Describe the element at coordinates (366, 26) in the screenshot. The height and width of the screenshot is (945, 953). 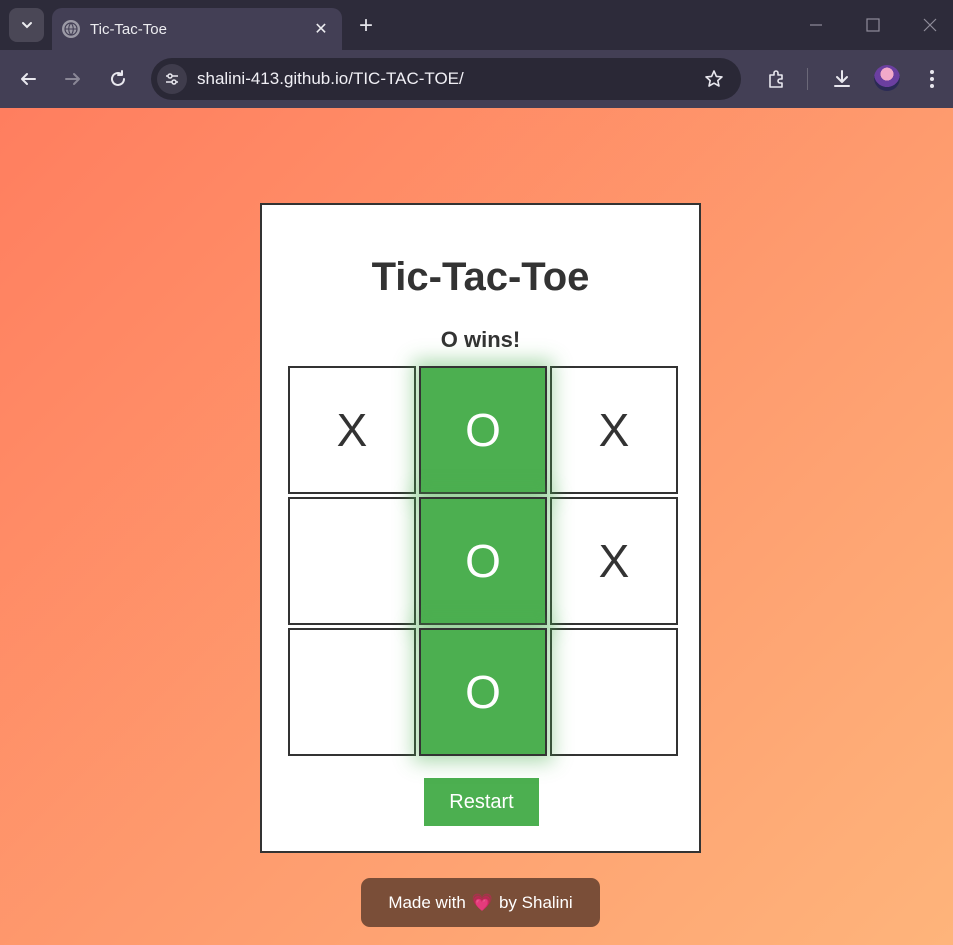
I see `new-tab-button: +` at that location.